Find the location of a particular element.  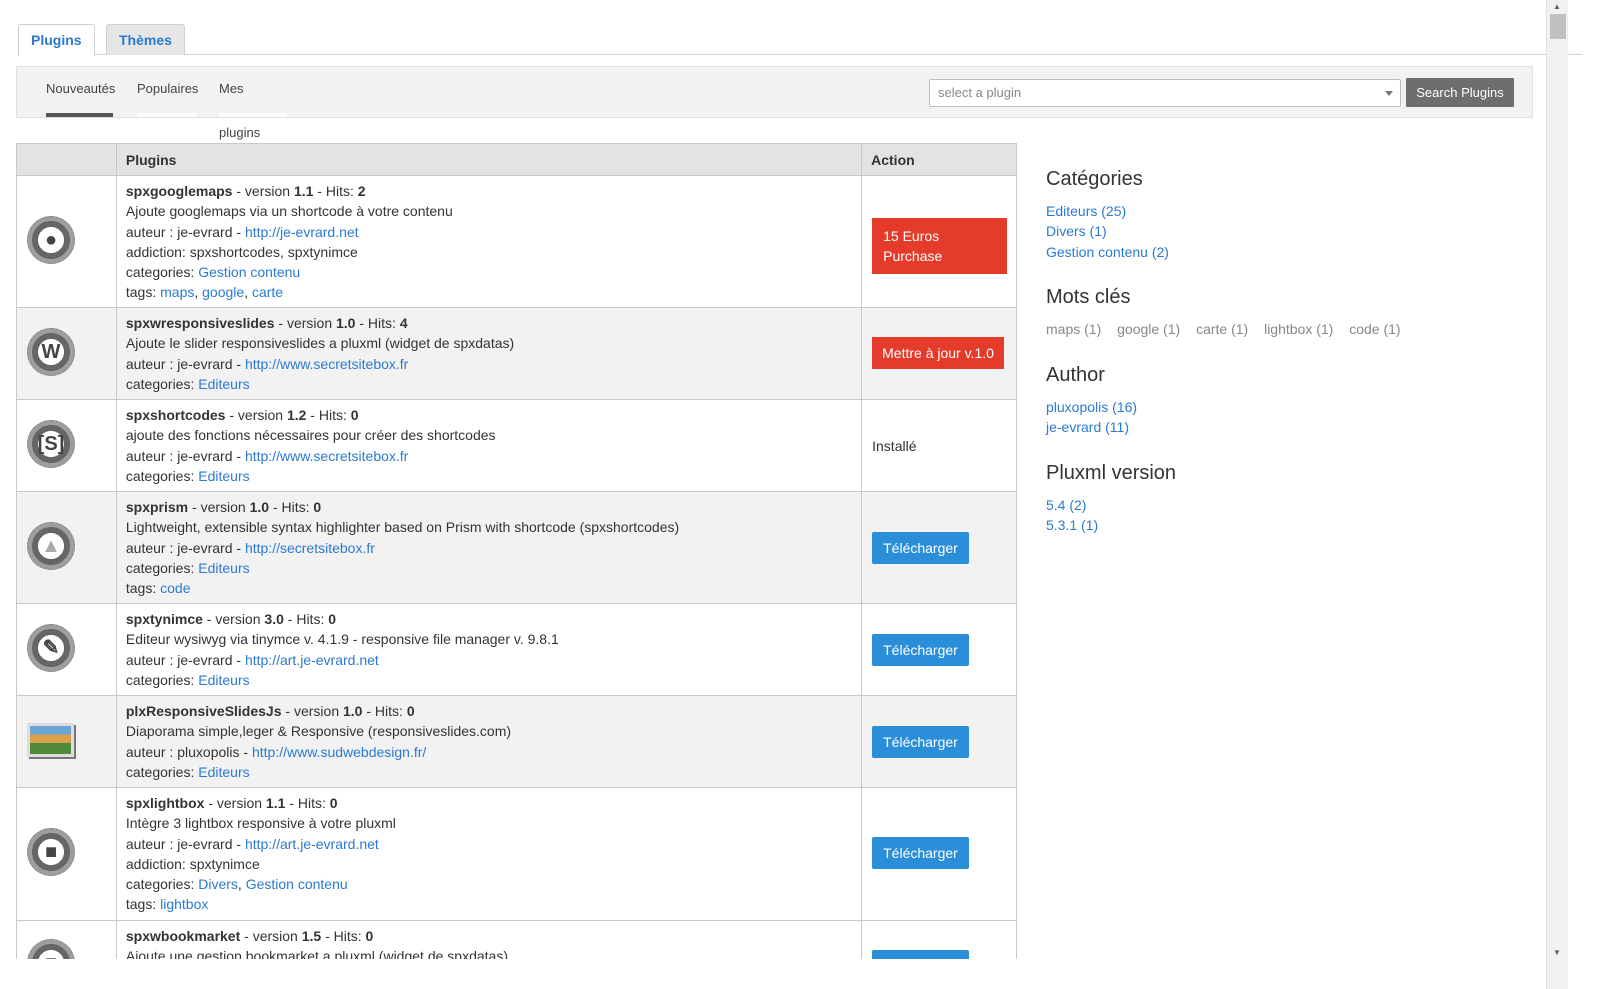

scroll-up-icon: ▲ is located at coordinates (1557, 6).